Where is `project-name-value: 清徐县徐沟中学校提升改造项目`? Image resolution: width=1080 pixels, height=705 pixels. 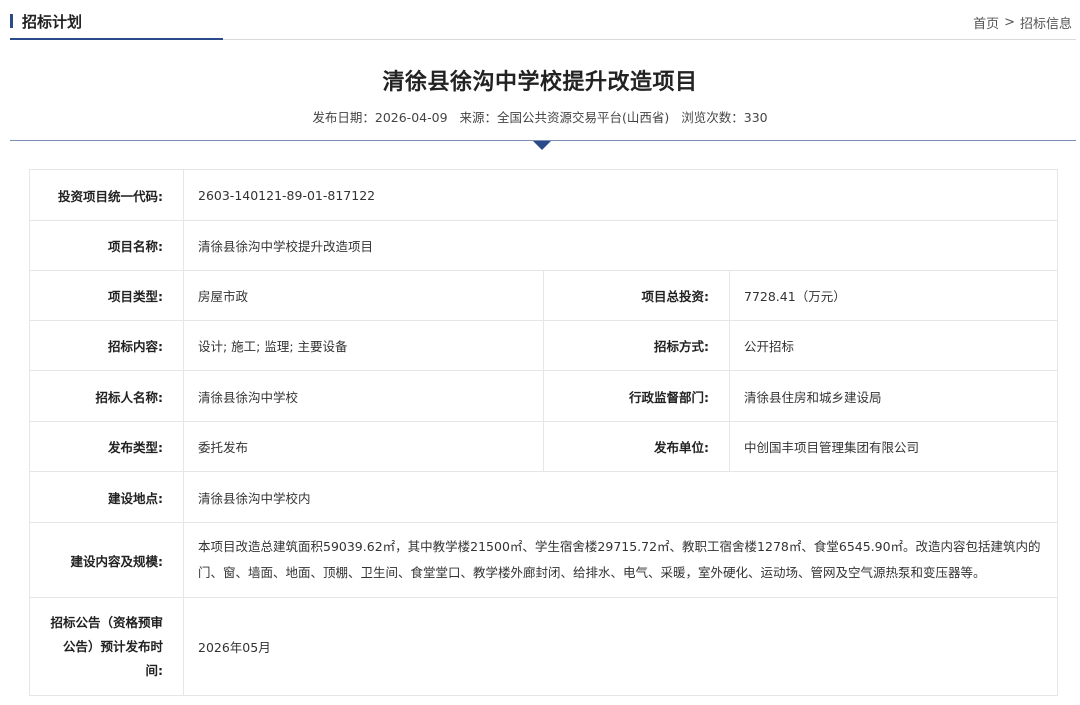
project-name-value: 清徐县徐沟中学校提升改造项目 is located at coordinates (620, 245).